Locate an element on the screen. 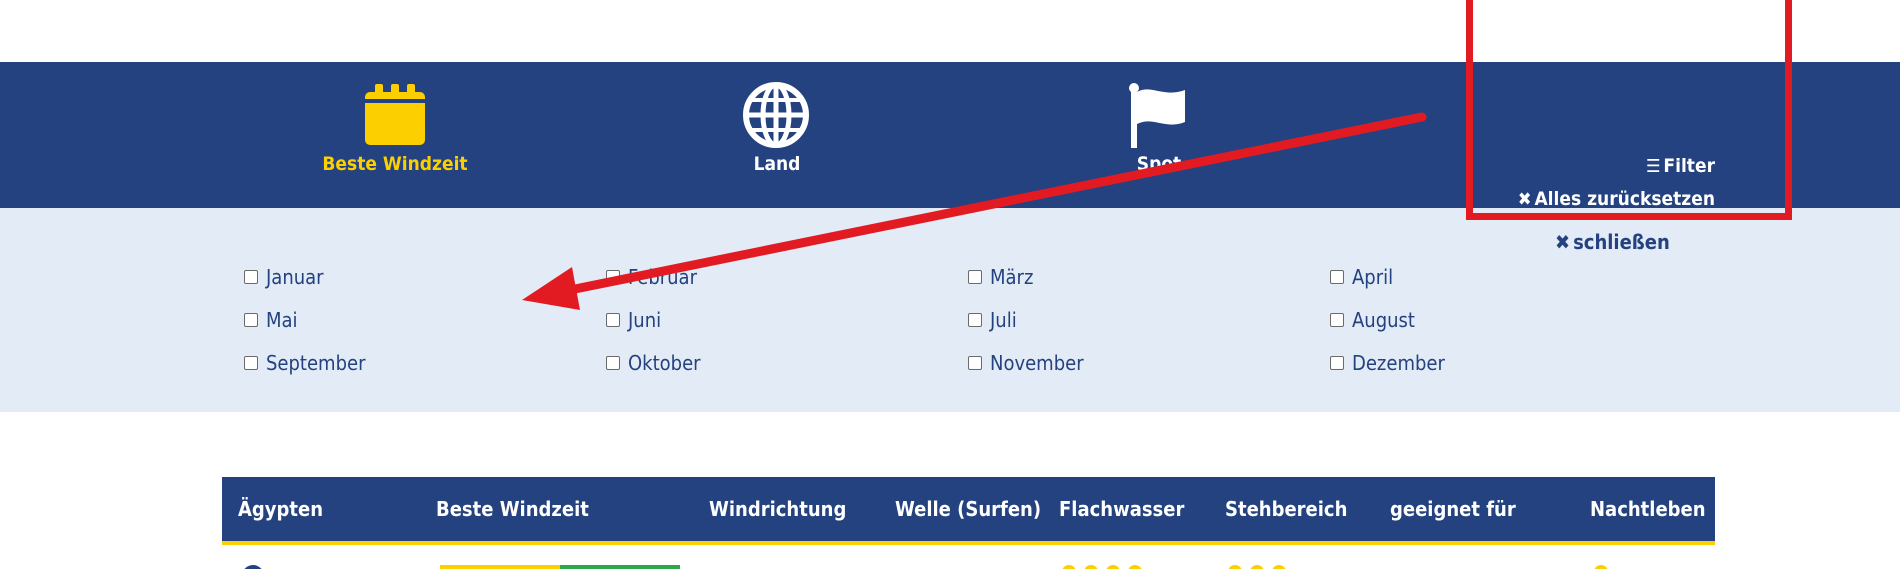  flag-icon is located at coordinates (1159, 115).